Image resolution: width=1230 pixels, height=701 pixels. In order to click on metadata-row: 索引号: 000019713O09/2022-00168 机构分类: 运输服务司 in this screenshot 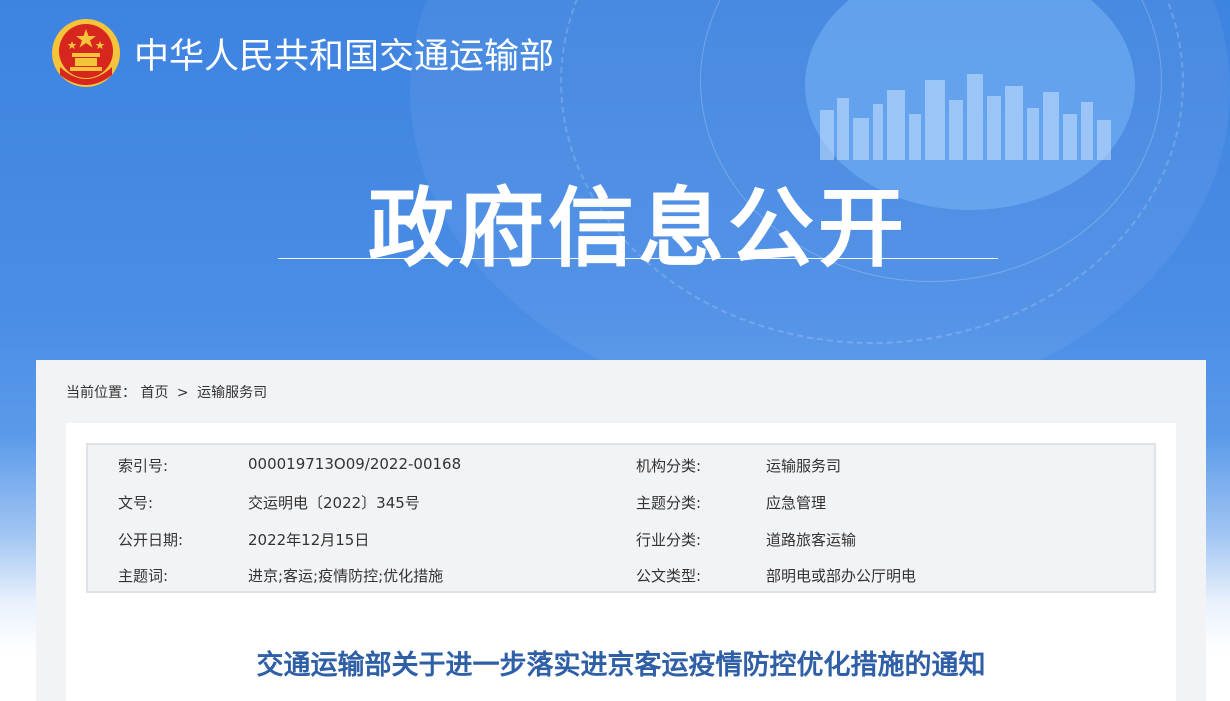, I will do `click(621, 465)`.